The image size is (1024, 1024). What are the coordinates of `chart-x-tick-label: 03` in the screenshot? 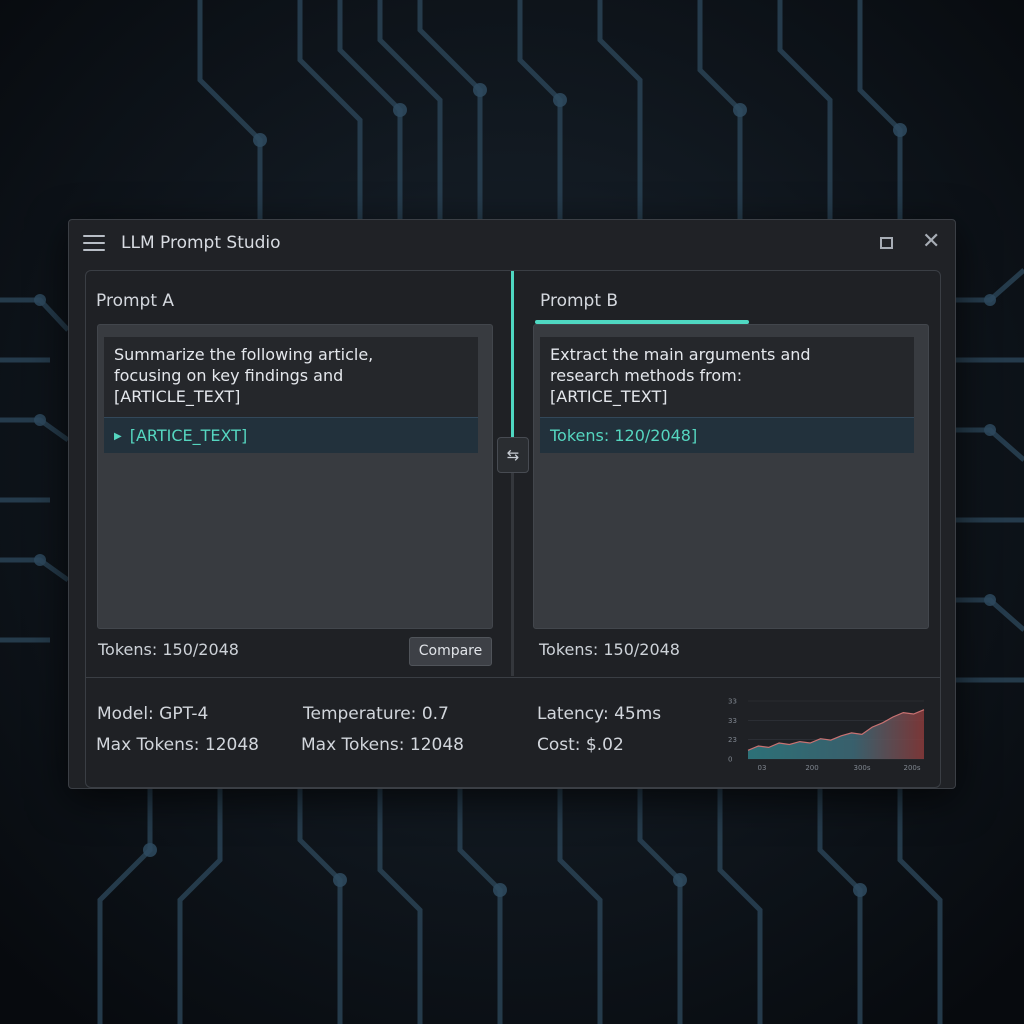 It's located at (762, 768).